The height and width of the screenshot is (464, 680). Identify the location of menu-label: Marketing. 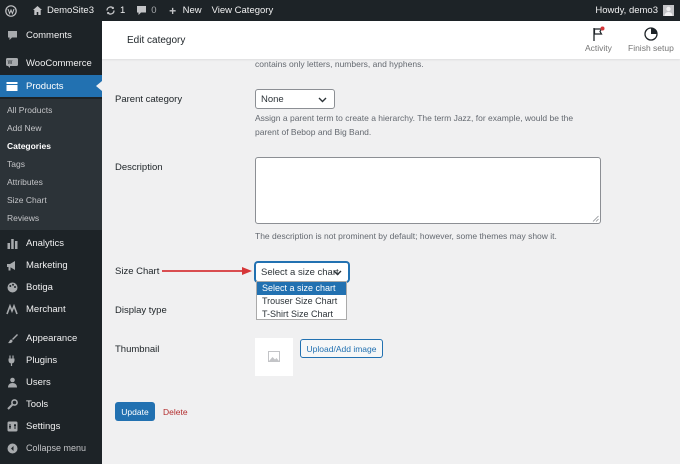
(47, 265).